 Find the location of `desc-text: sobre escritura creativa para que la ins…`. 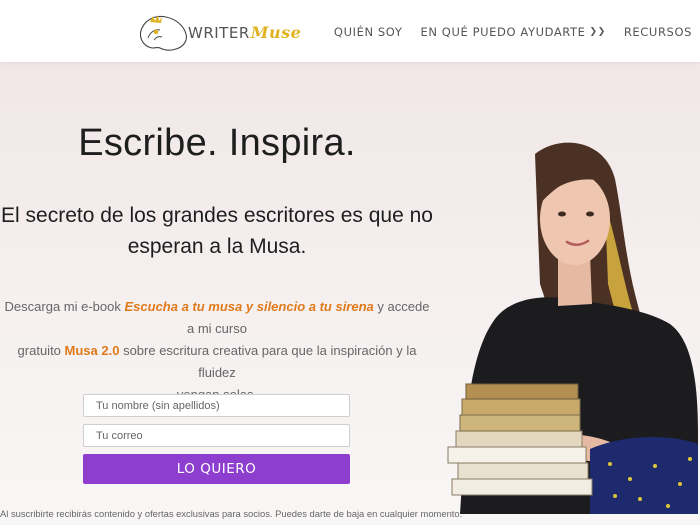

desc-text: sobre escritura creativa para que la ins… is located at coordinates (268, 361).